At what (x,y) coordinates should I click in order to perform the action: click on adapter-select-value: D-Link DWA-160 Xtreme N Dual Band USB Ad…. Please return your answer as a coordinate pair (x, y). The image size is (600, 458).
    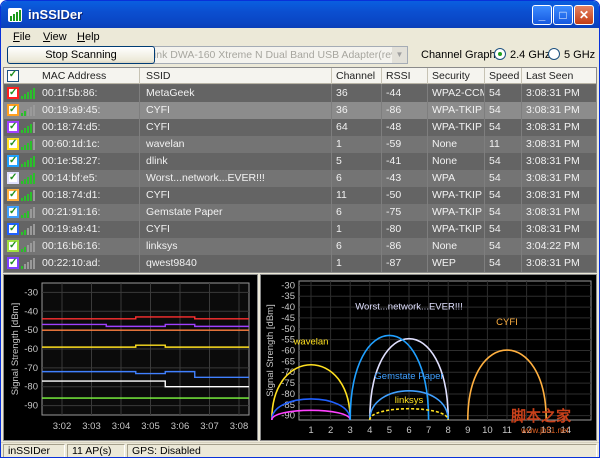
    Looking at the image, I should click on (272, 55).